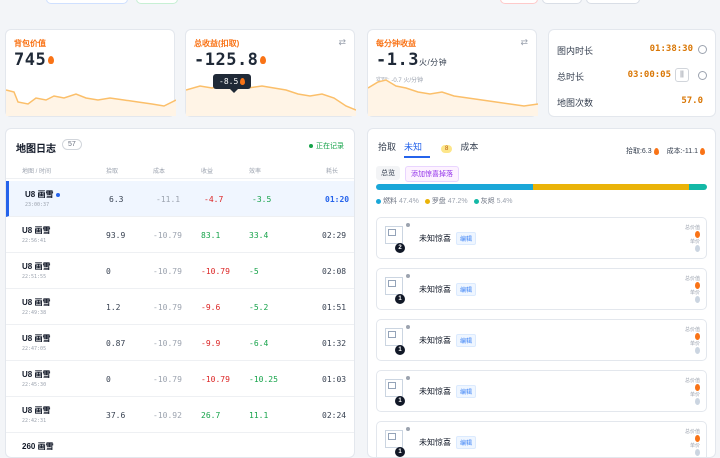 This screenshot has height=458, width=720. Describe the element at coordinates (259, 307) in the screenshot. I see `row-rate: -5.2` at that location.